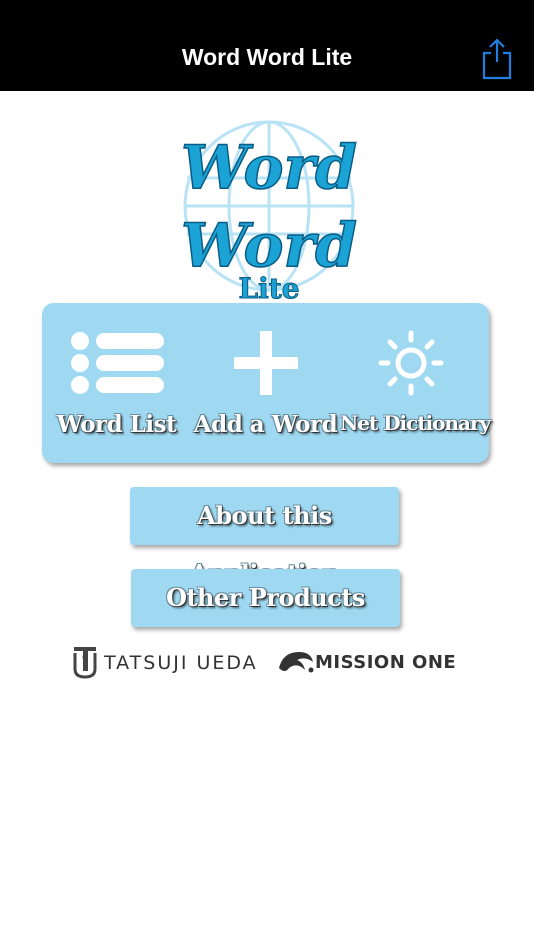 The image size is (534, 950). Describe the element at coordinates (415, 423) in the screenshot. I see `net-dictionary-label: Net Dictionary` at that location.